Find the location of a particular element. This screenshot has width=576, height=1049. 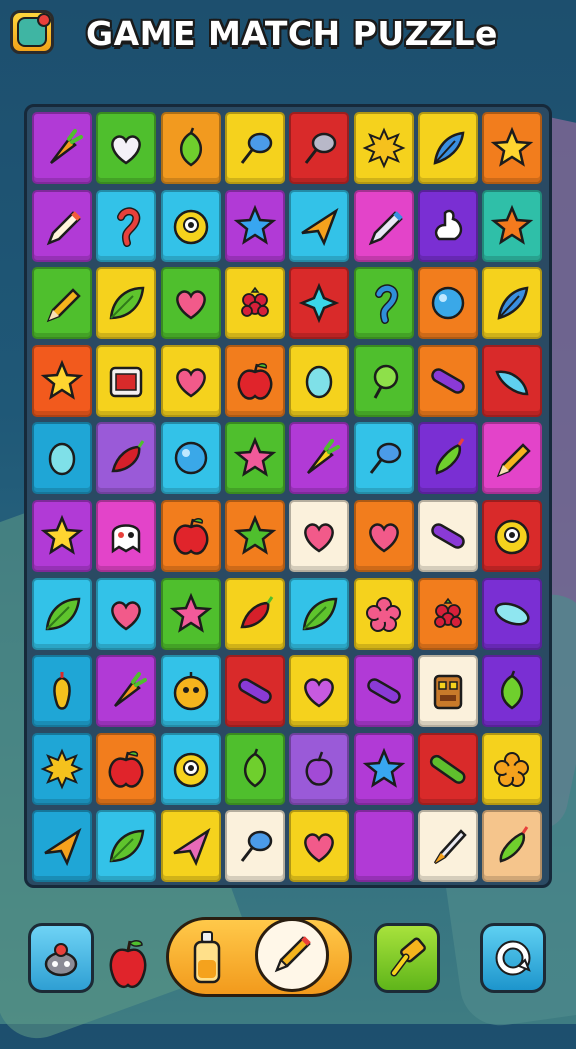

leaf-green-icon is located at coordinates (127, 303).